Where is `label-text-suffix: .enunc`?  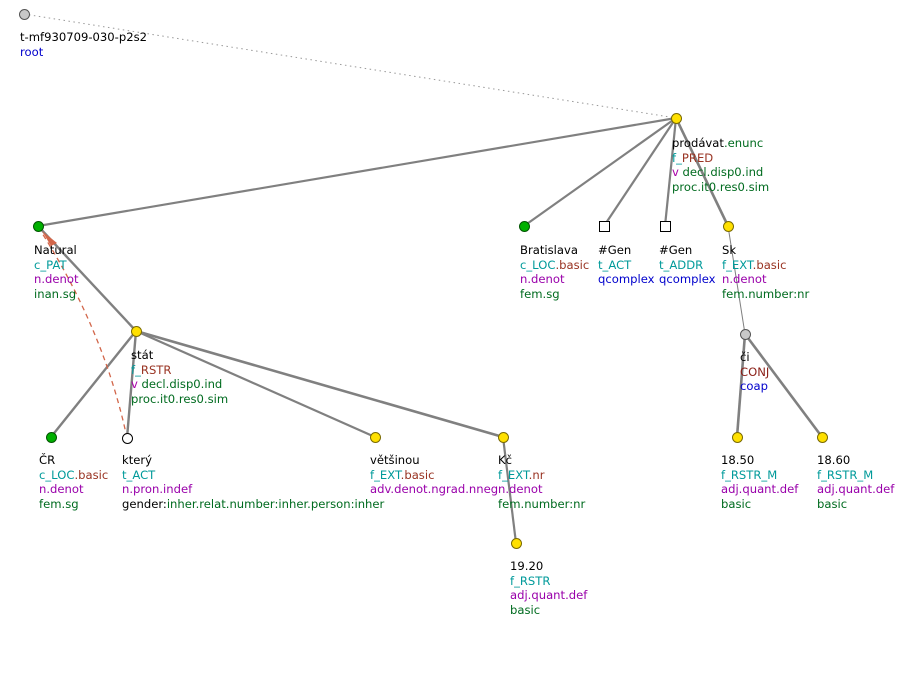
label-text-suffix: .enunc is located at coordinates (743, 143).